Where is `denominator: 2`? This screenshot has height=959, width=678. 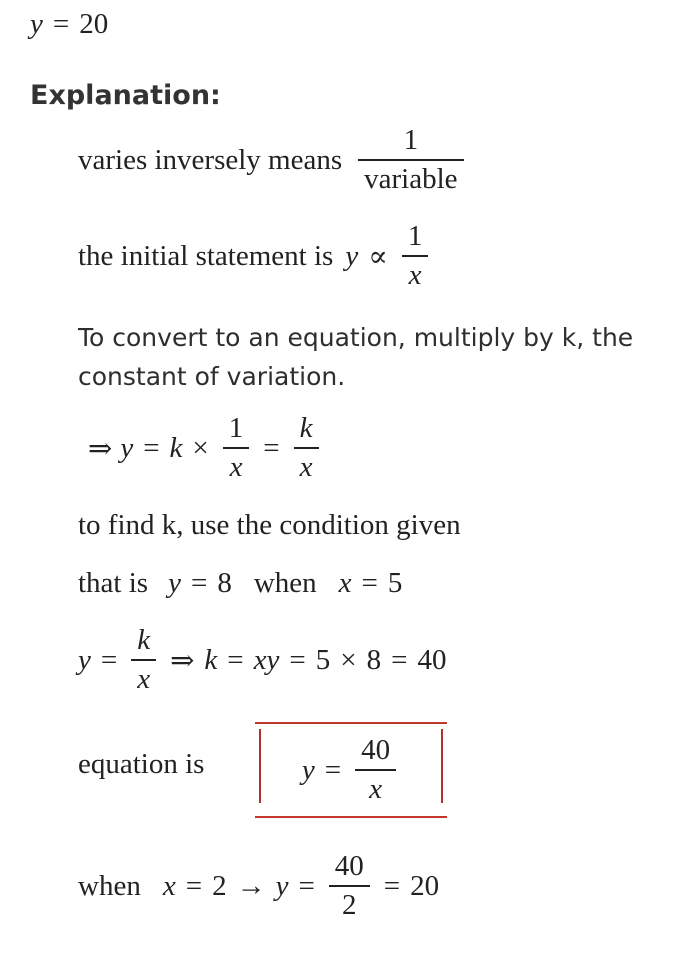
denominator: 2 is located at coordinates (349, 905).